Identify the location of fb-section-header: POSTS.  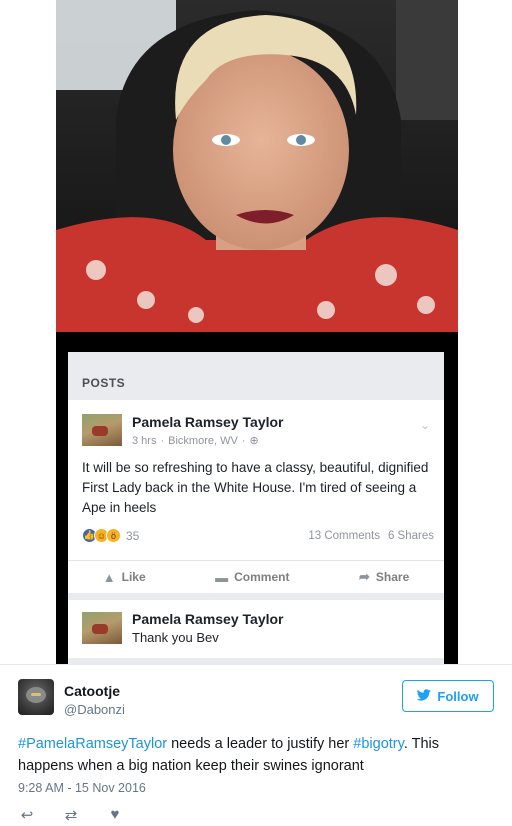
(256, 374).